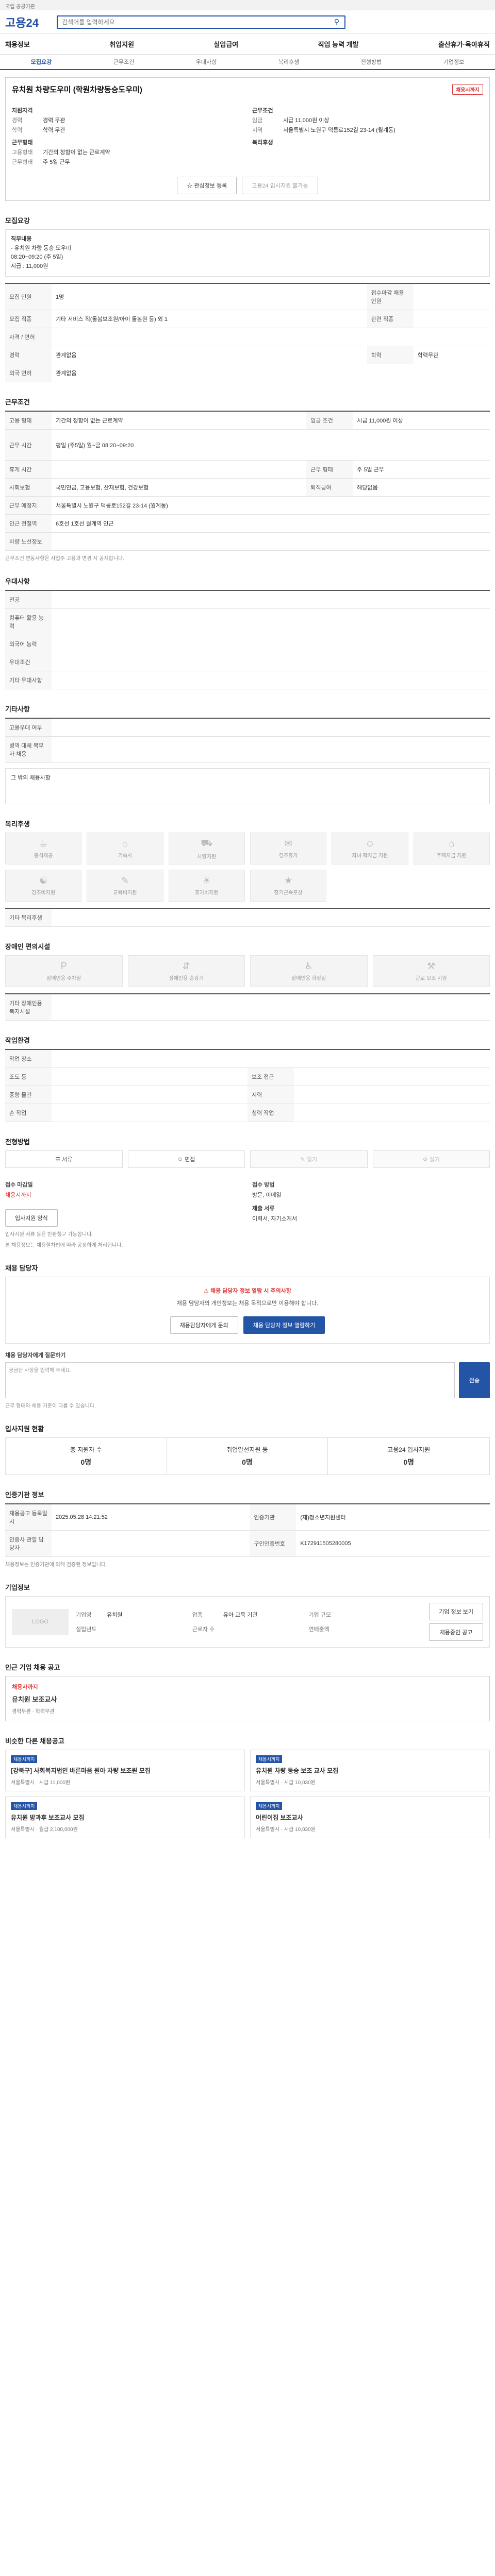 This screenshot has width=495, height=2576. I want to click on tab-preferred: 우대사항, so click(206, 62).